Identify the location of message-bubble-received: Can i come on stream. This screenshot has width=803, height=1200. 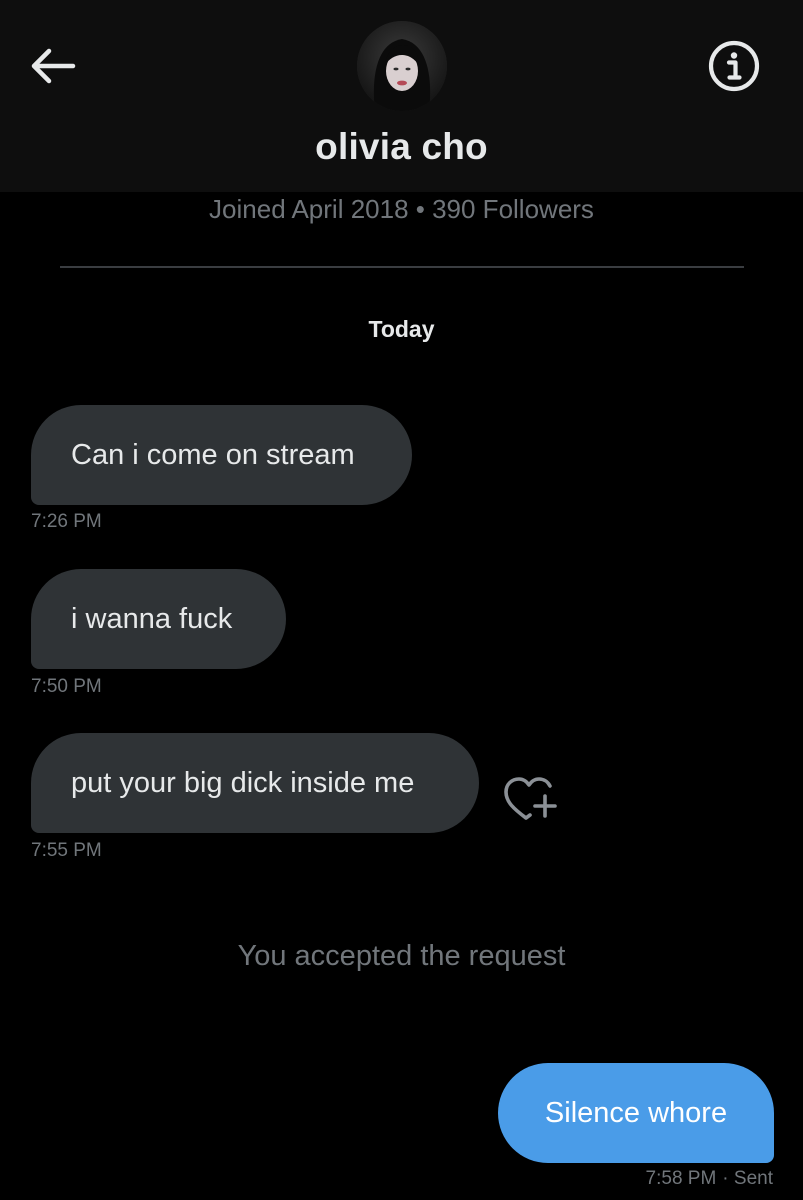
(221, 455).